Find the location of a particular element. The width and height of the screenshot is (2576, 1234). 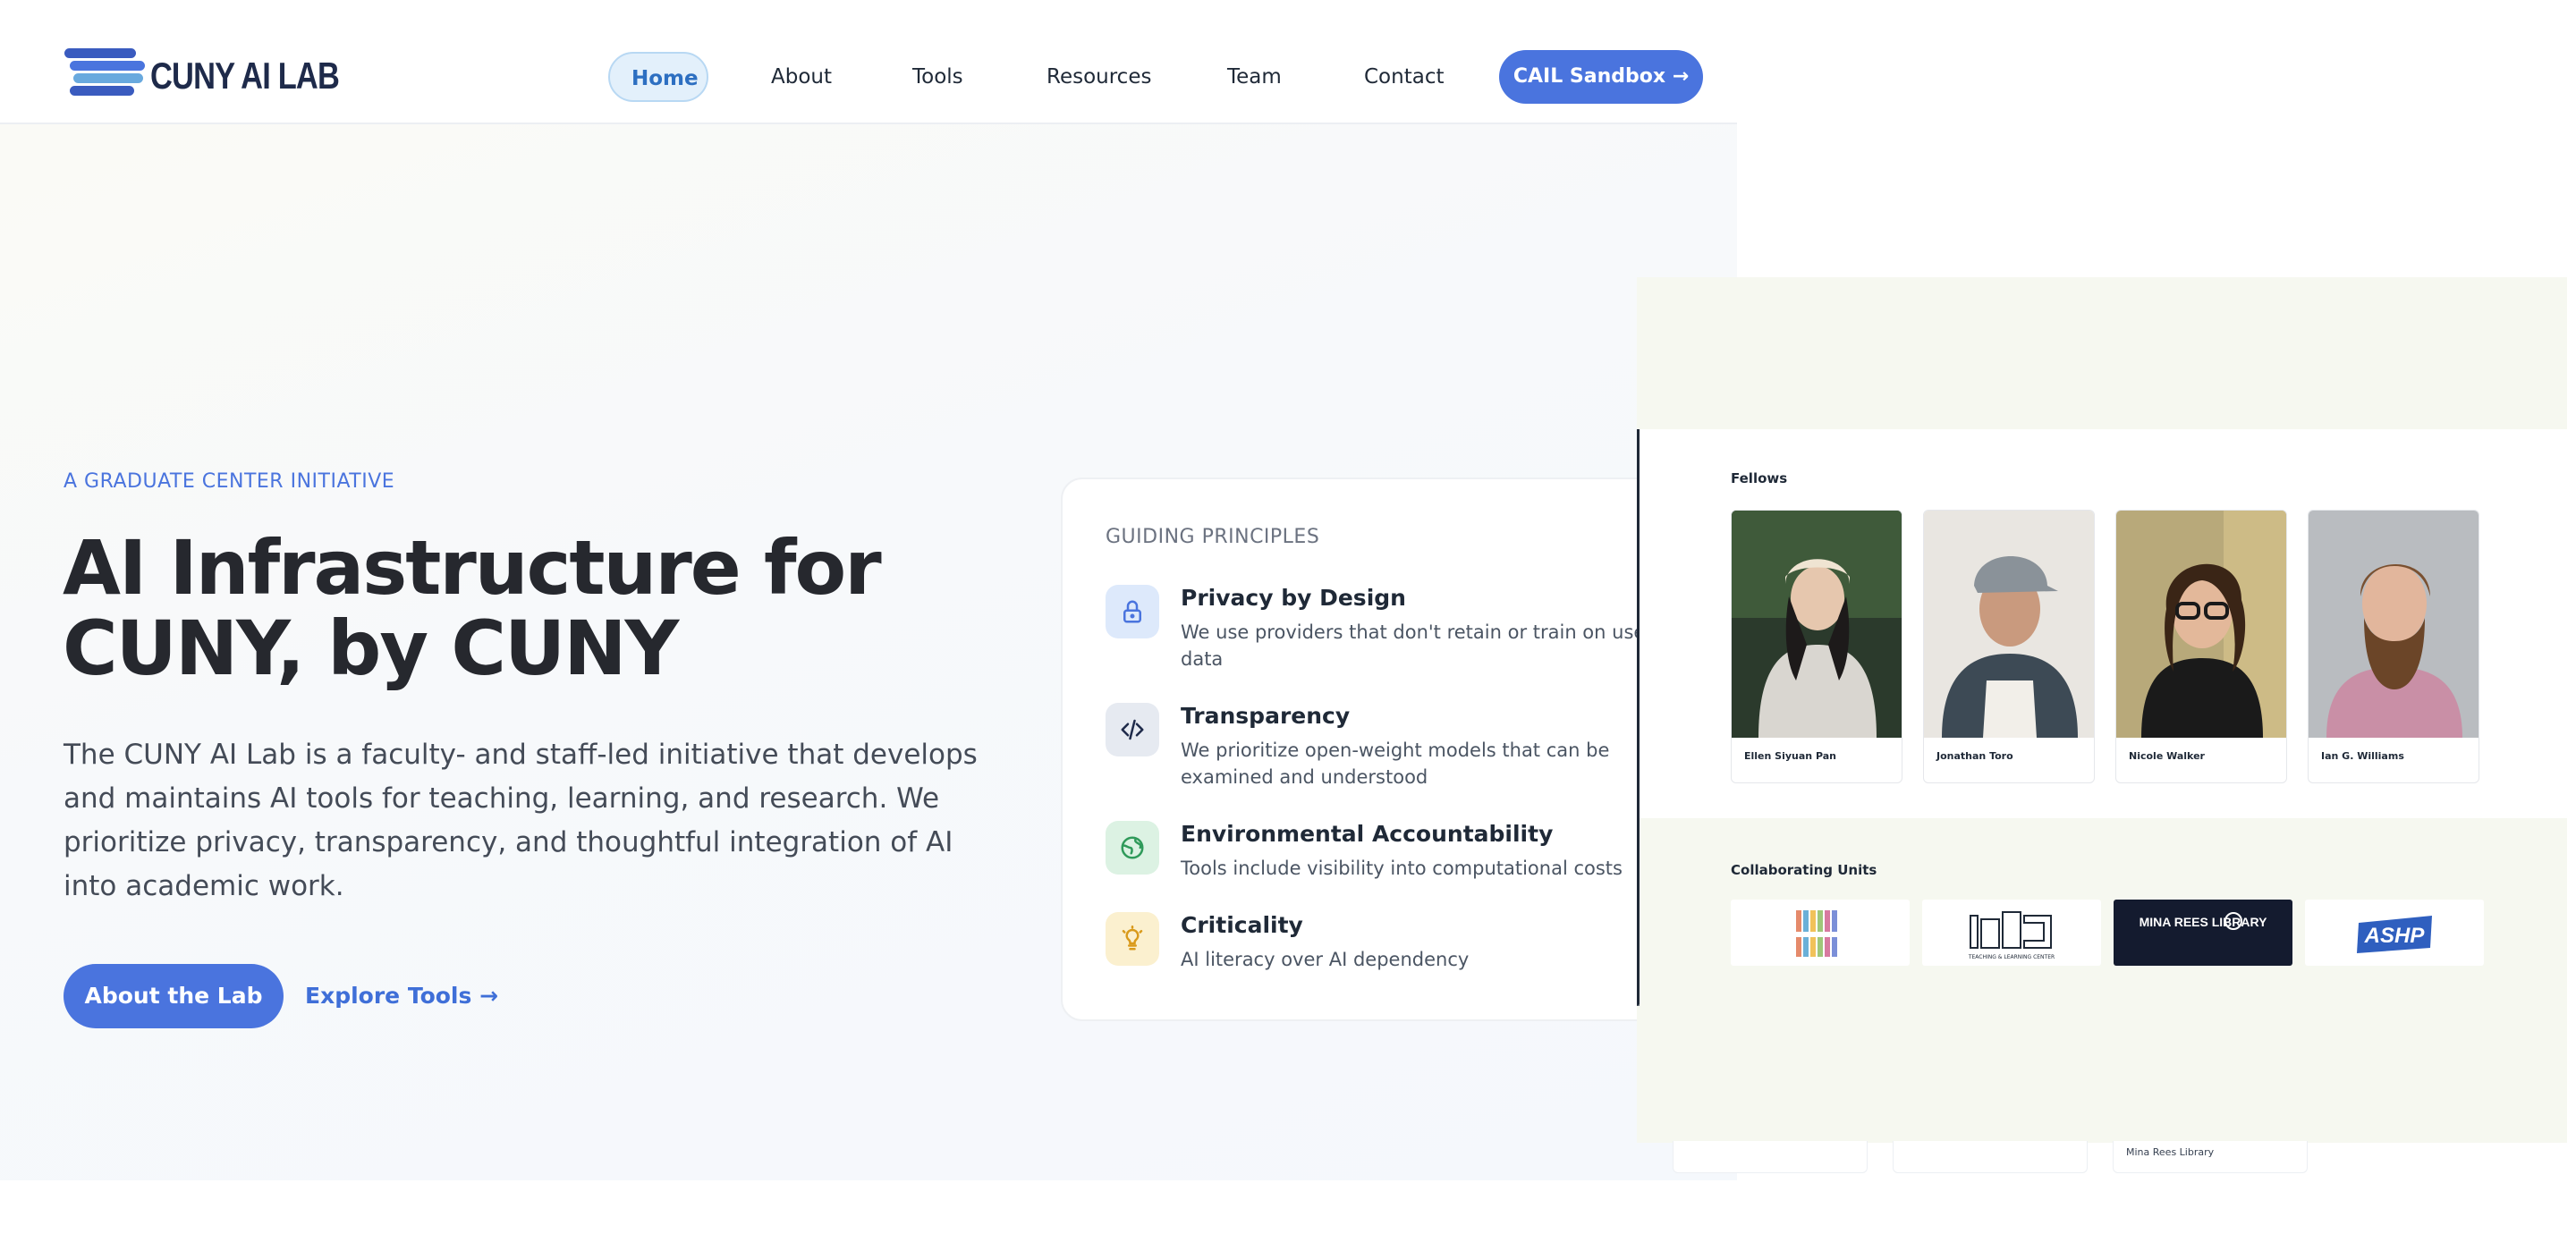

unit-card-partial: Mina Rees Library is located at coordinates (2210, 1157).